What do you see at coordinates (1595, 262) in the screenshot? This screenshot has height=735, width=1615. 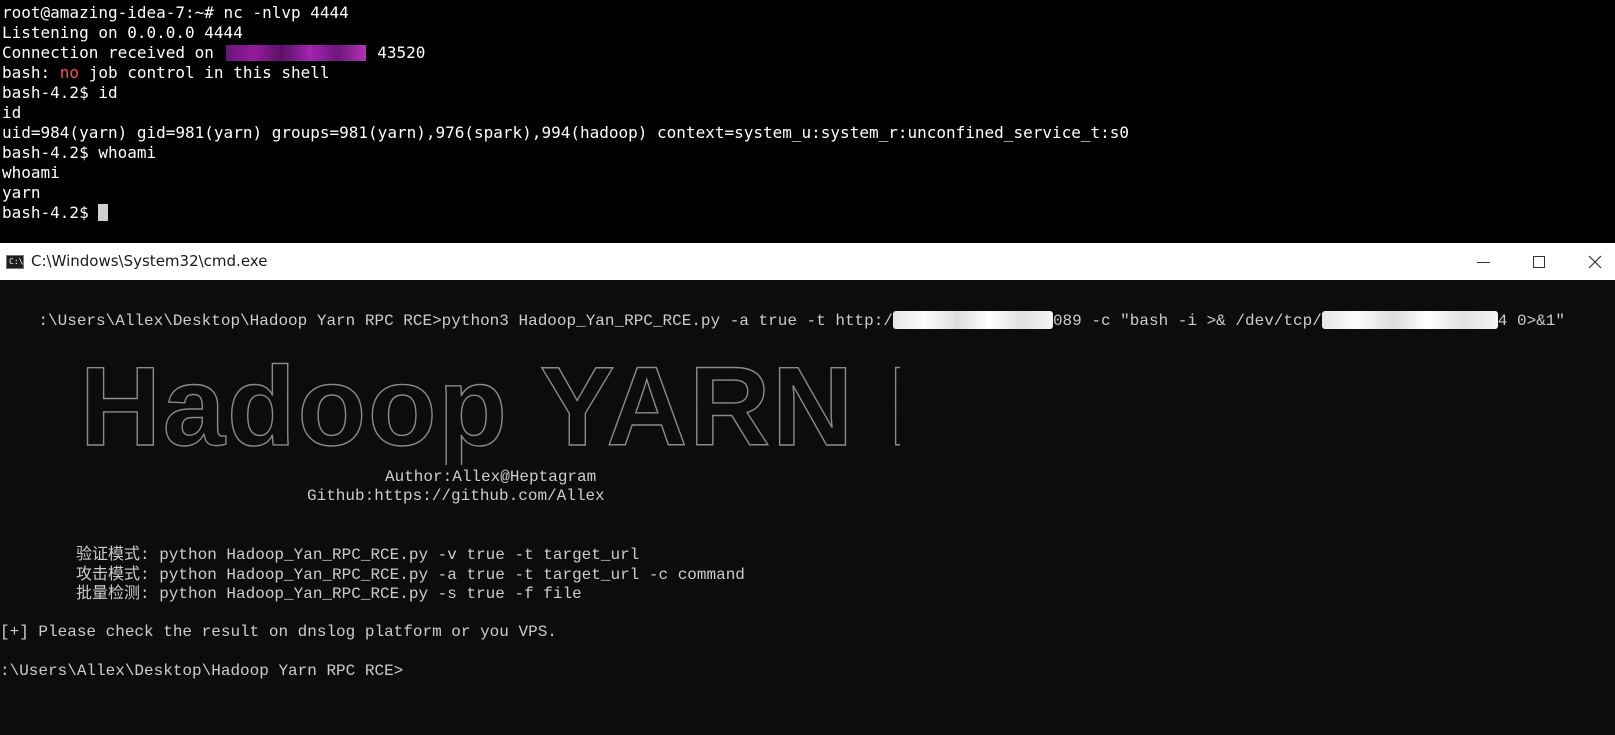 I see `close-icon` at bounding box center [1595, 262].